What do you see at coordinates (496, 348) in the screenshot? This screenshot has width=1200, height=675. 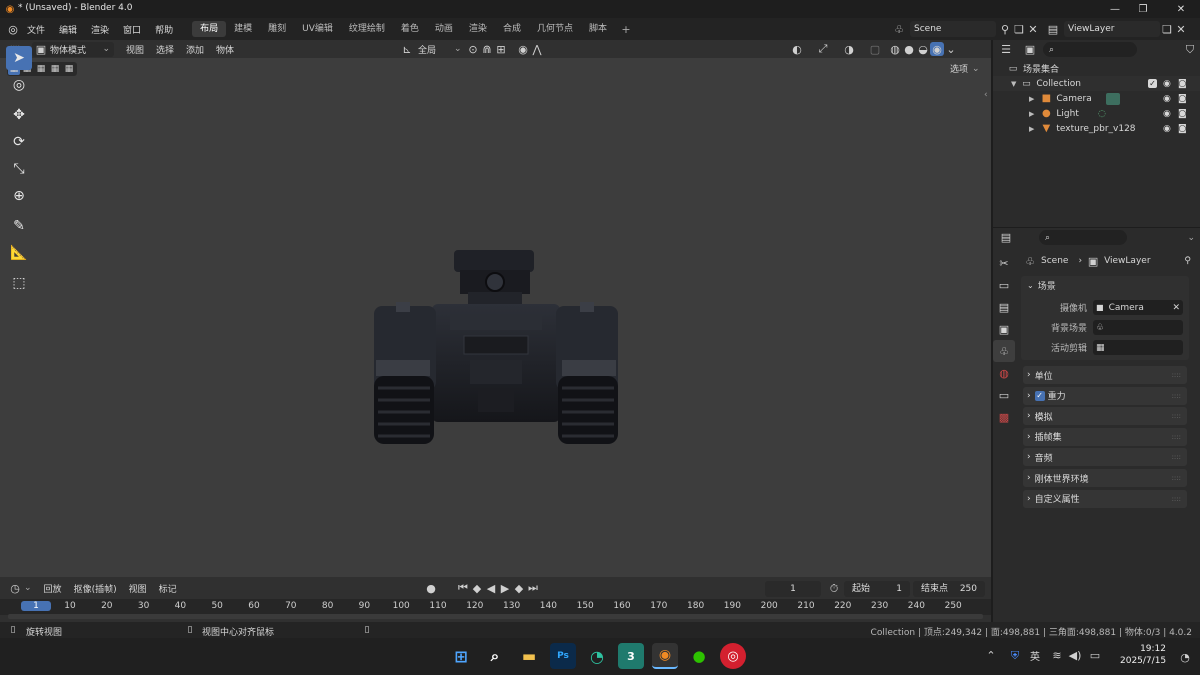 I see `tank-model` at bounding box center [496, 348].